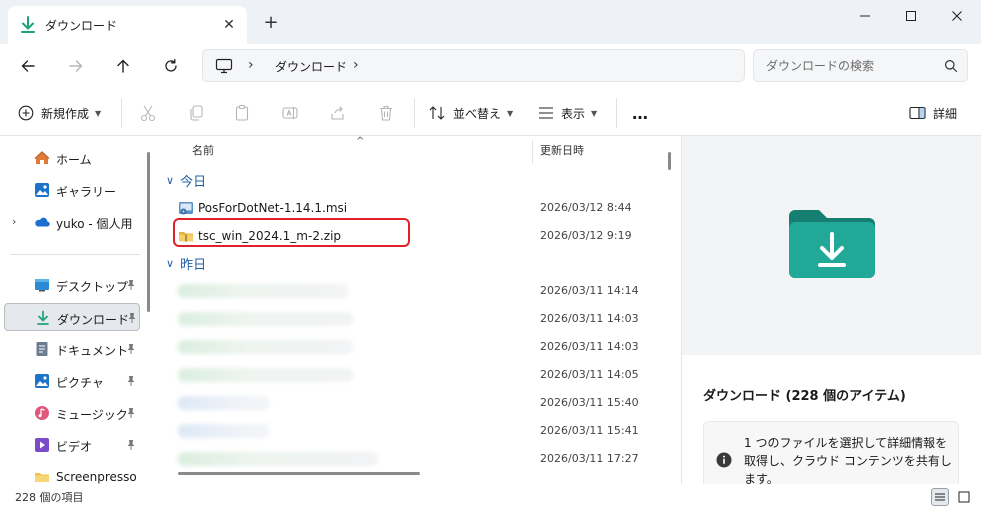  I want to click on command-bar: 新規作成 ▼ 並べ替え ▼ 表示 ▼ … 詳細, so click(490, 112).